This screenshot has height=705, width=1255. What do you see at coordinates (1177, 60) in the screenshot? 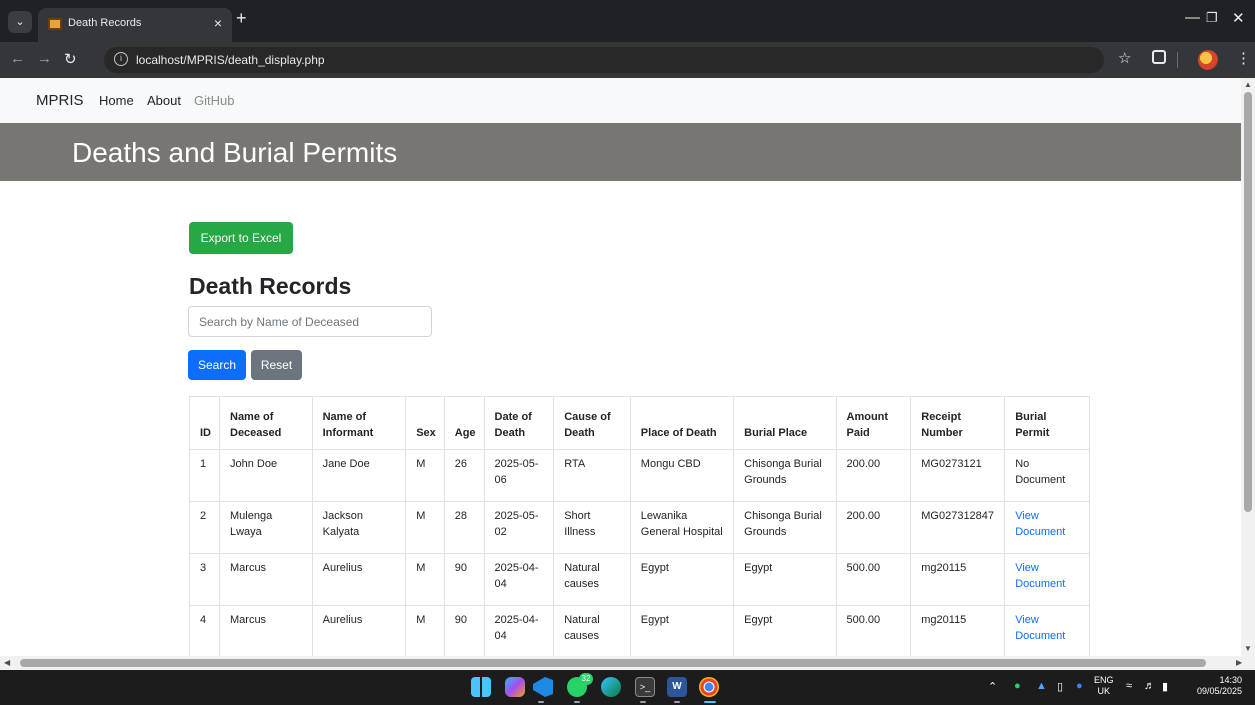
I see `toolbar-divider` at bounding box center [1177, 60].